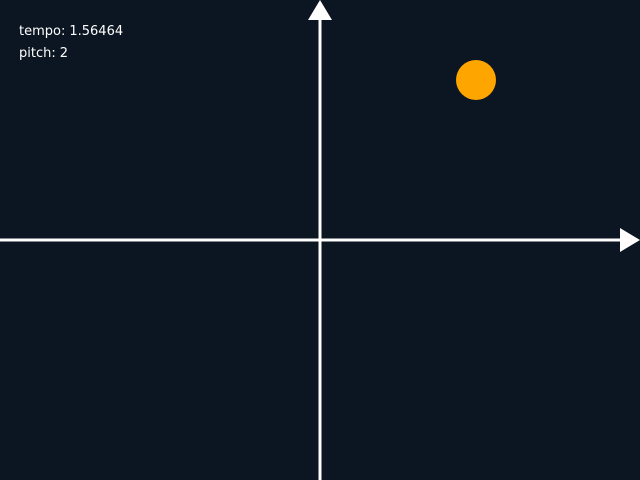 The image size is (640, 480). Describe the element at coordinates (320, 10) in the screenshot. I see `y-axis-arrow-icon` at that location.